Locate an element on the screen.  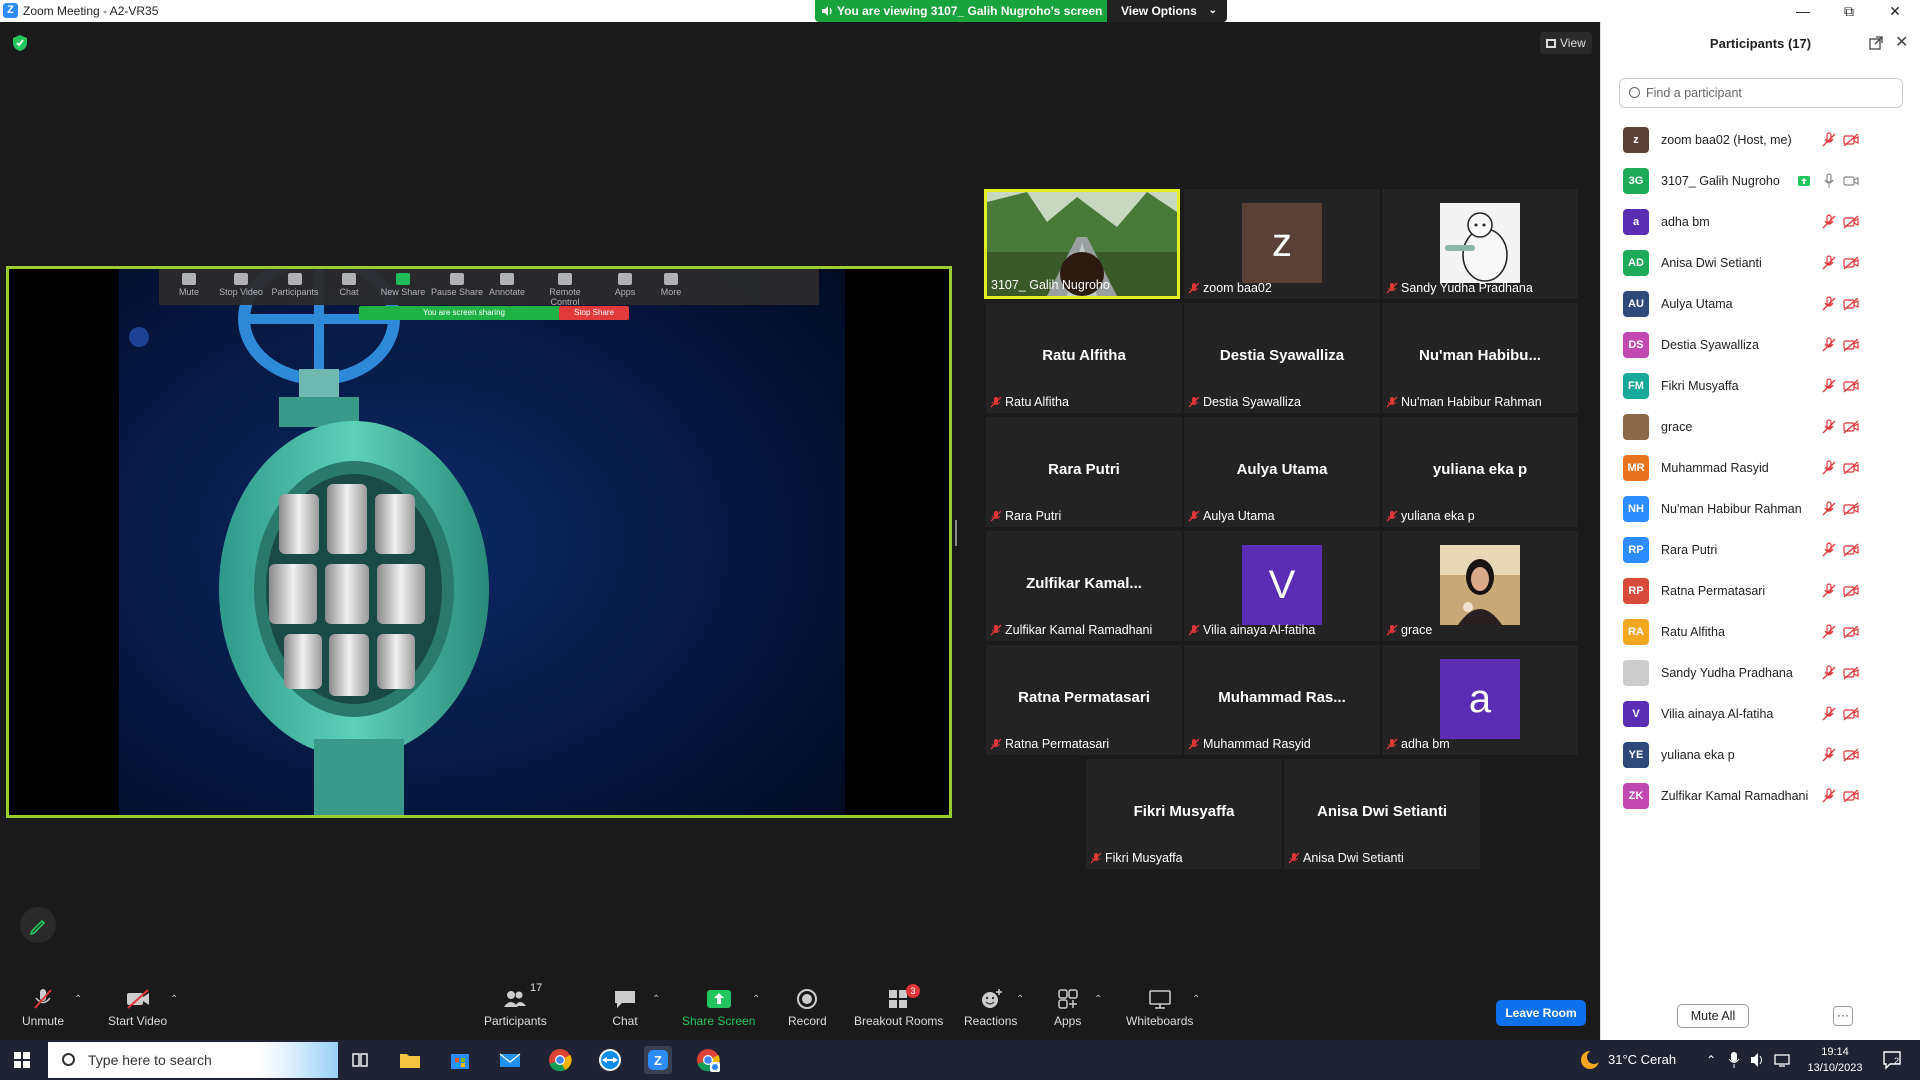
reactions-button: Reactions is located at coordinates (990, 1008).